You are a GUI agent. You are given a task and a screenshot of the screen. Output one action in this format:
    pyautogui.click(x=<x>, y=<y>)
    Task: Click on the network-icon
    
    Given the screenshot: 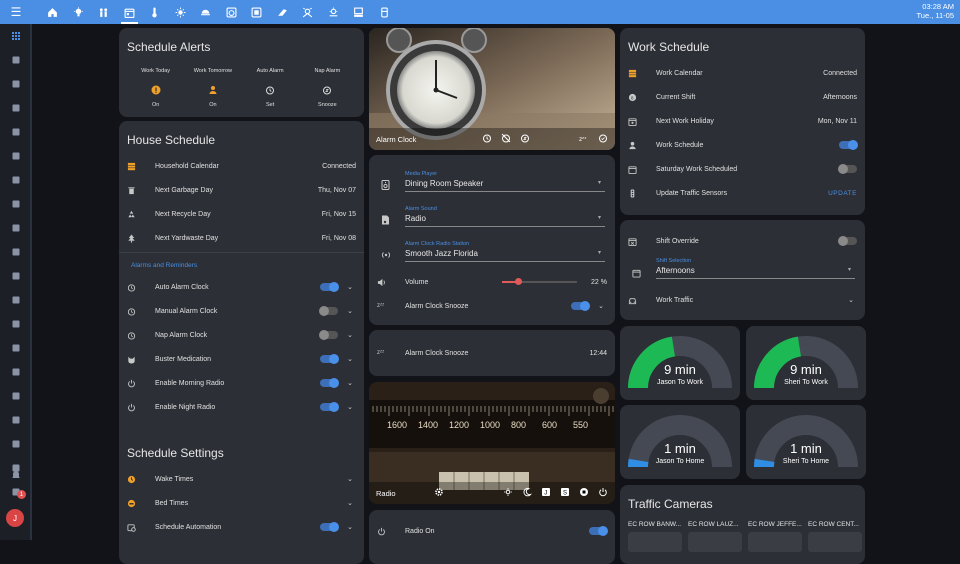 What is the action you would take?
    pyautogui.click(x=16, y=300)
    